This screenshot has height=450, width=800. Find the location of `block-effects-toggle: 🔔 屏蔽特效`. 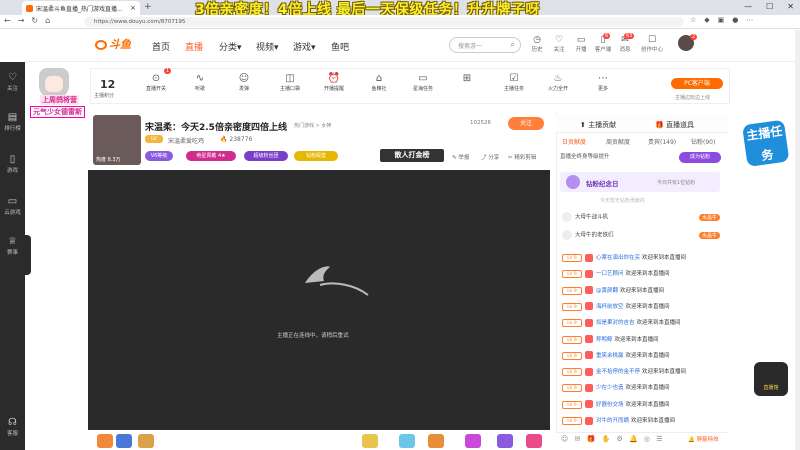

block-effects-toggle: 🔔 屏蔽特效 is located at coordinates (703, 439).